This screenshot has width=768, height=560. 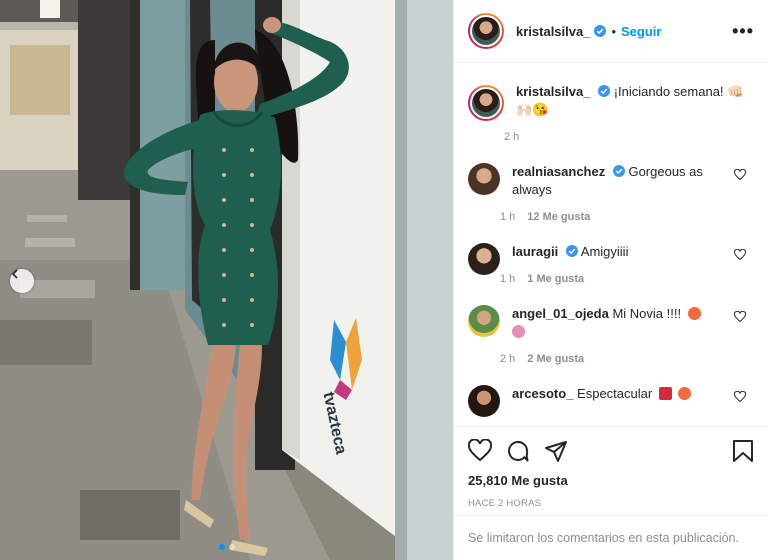 I want to click on share-icon, so click(x=556, y=451).